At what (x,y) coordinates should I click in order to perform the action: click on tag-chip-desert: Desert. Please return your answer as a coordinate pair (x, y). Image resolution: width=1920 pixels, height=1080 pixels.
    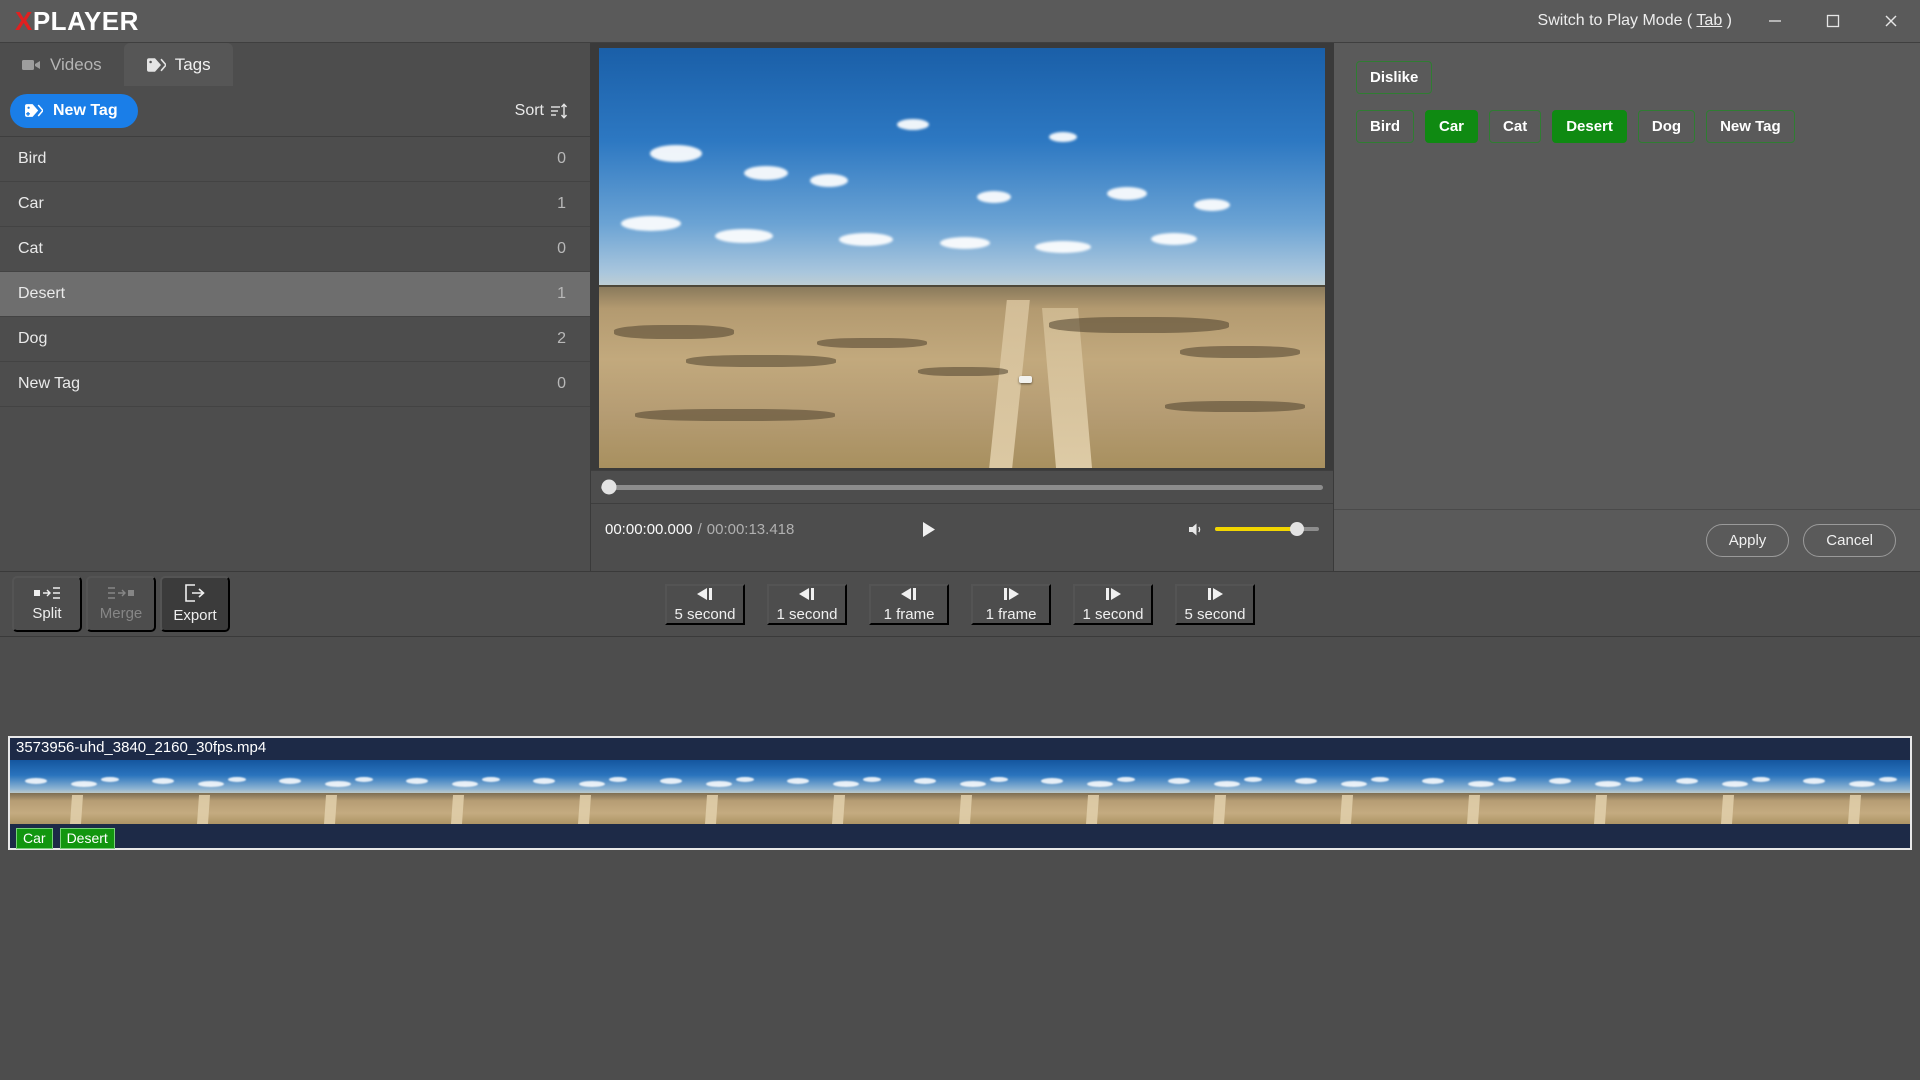
    Looking at the image, I should click on (1589, 126).